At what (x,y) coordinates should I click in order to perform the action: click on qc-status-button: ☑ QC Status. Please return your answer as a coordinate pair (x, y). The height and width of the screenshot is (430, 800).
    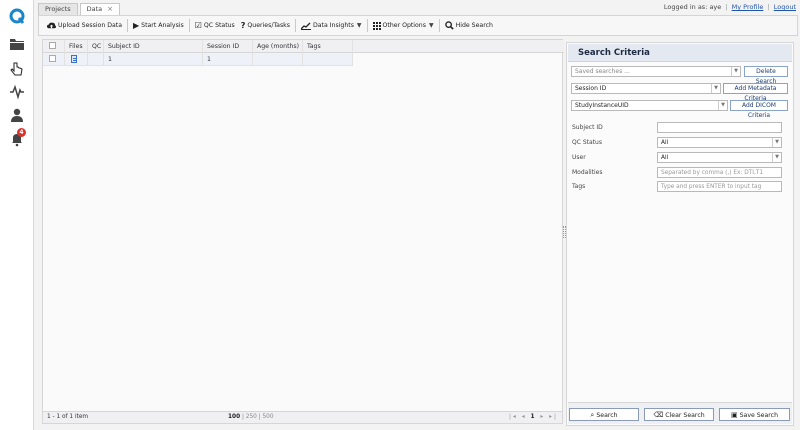
    Looking at the image, I should click on (215, 26).